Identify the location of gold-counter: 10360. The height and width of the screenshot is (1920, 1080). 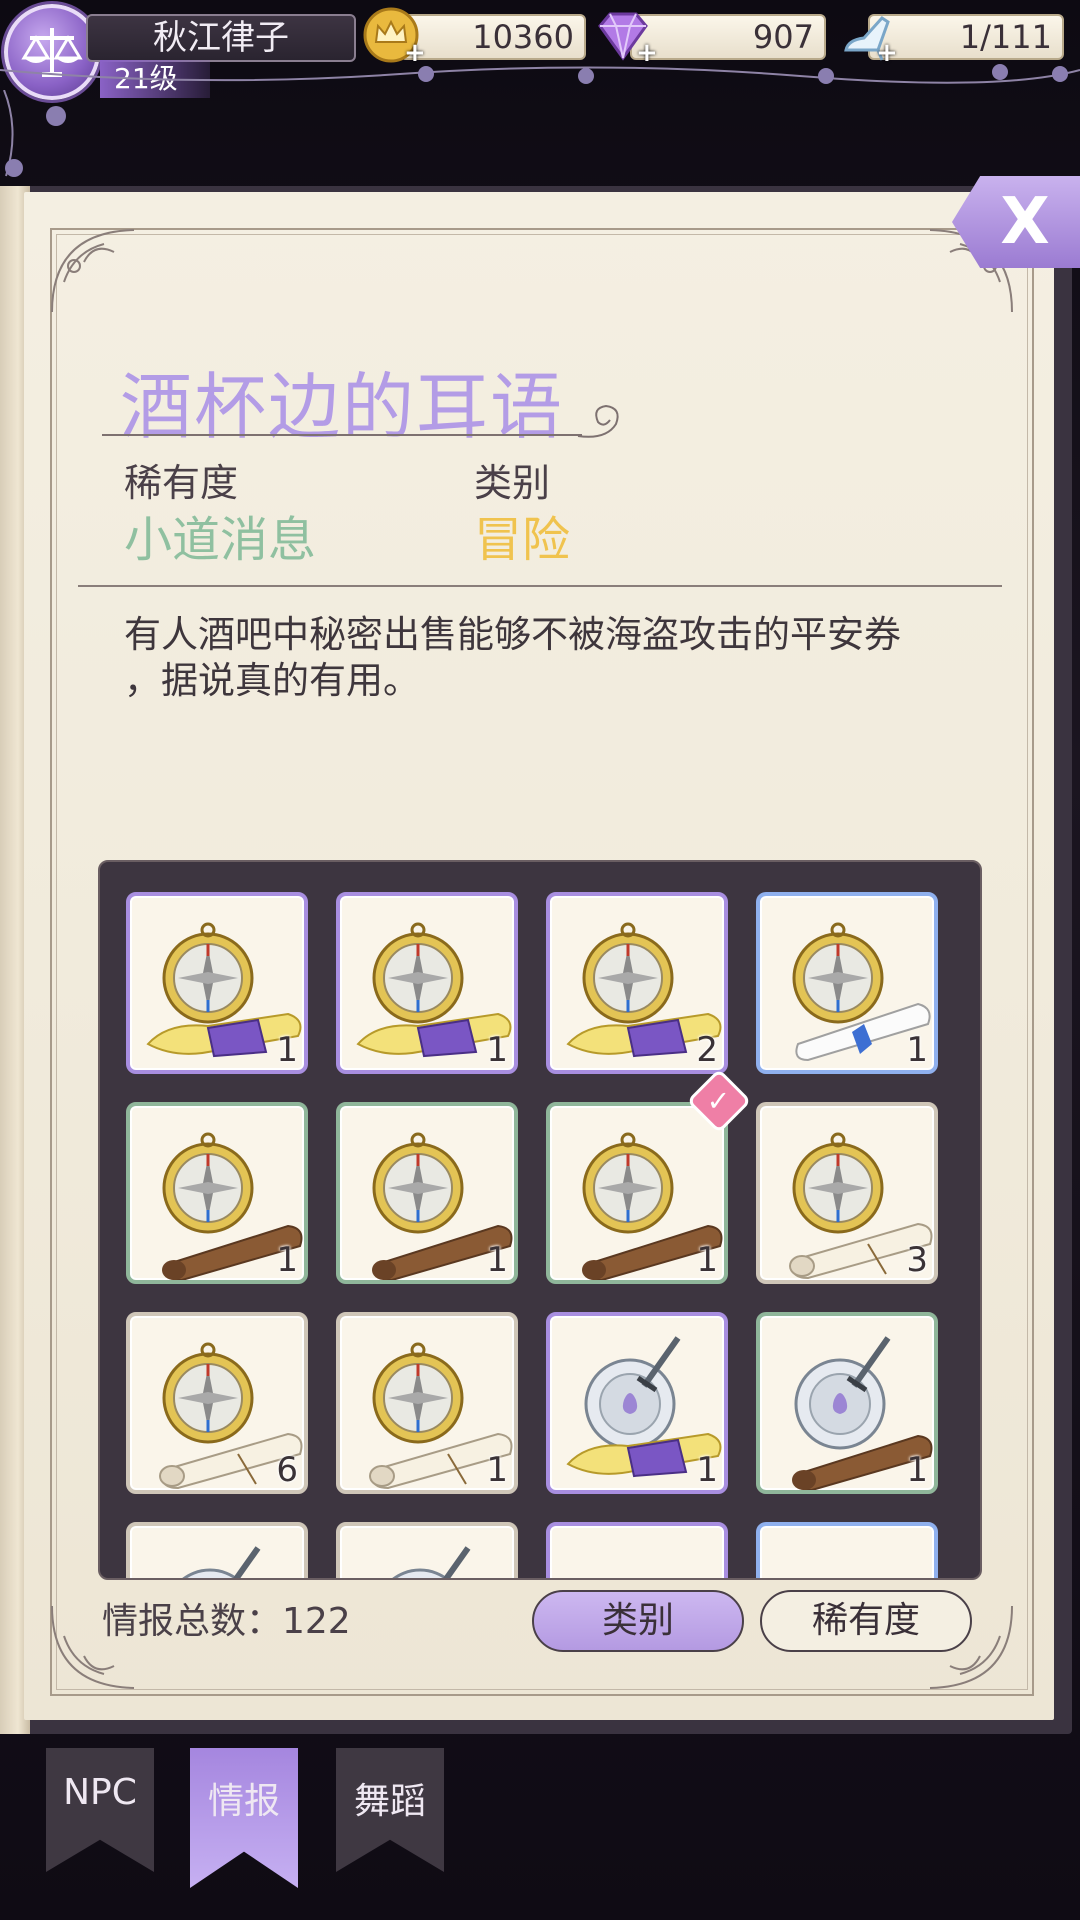
(493, 37).